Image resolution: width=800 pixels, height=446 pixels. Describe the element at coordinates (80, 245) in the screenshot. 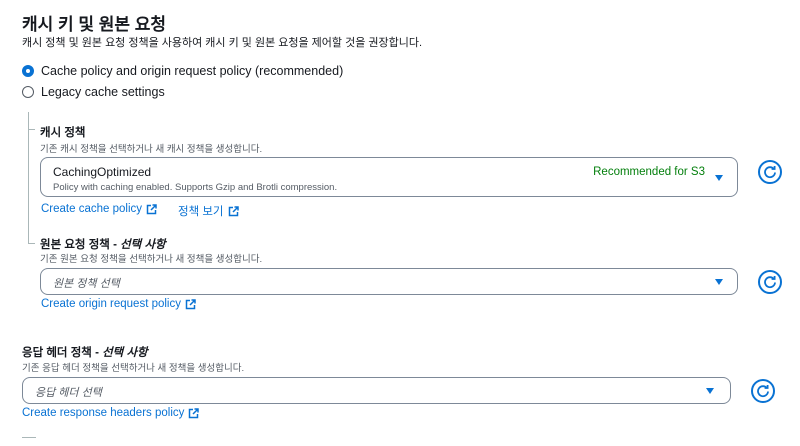

I see `origin-request-policy-title-main: 원본 요청 정책 -` at that location.